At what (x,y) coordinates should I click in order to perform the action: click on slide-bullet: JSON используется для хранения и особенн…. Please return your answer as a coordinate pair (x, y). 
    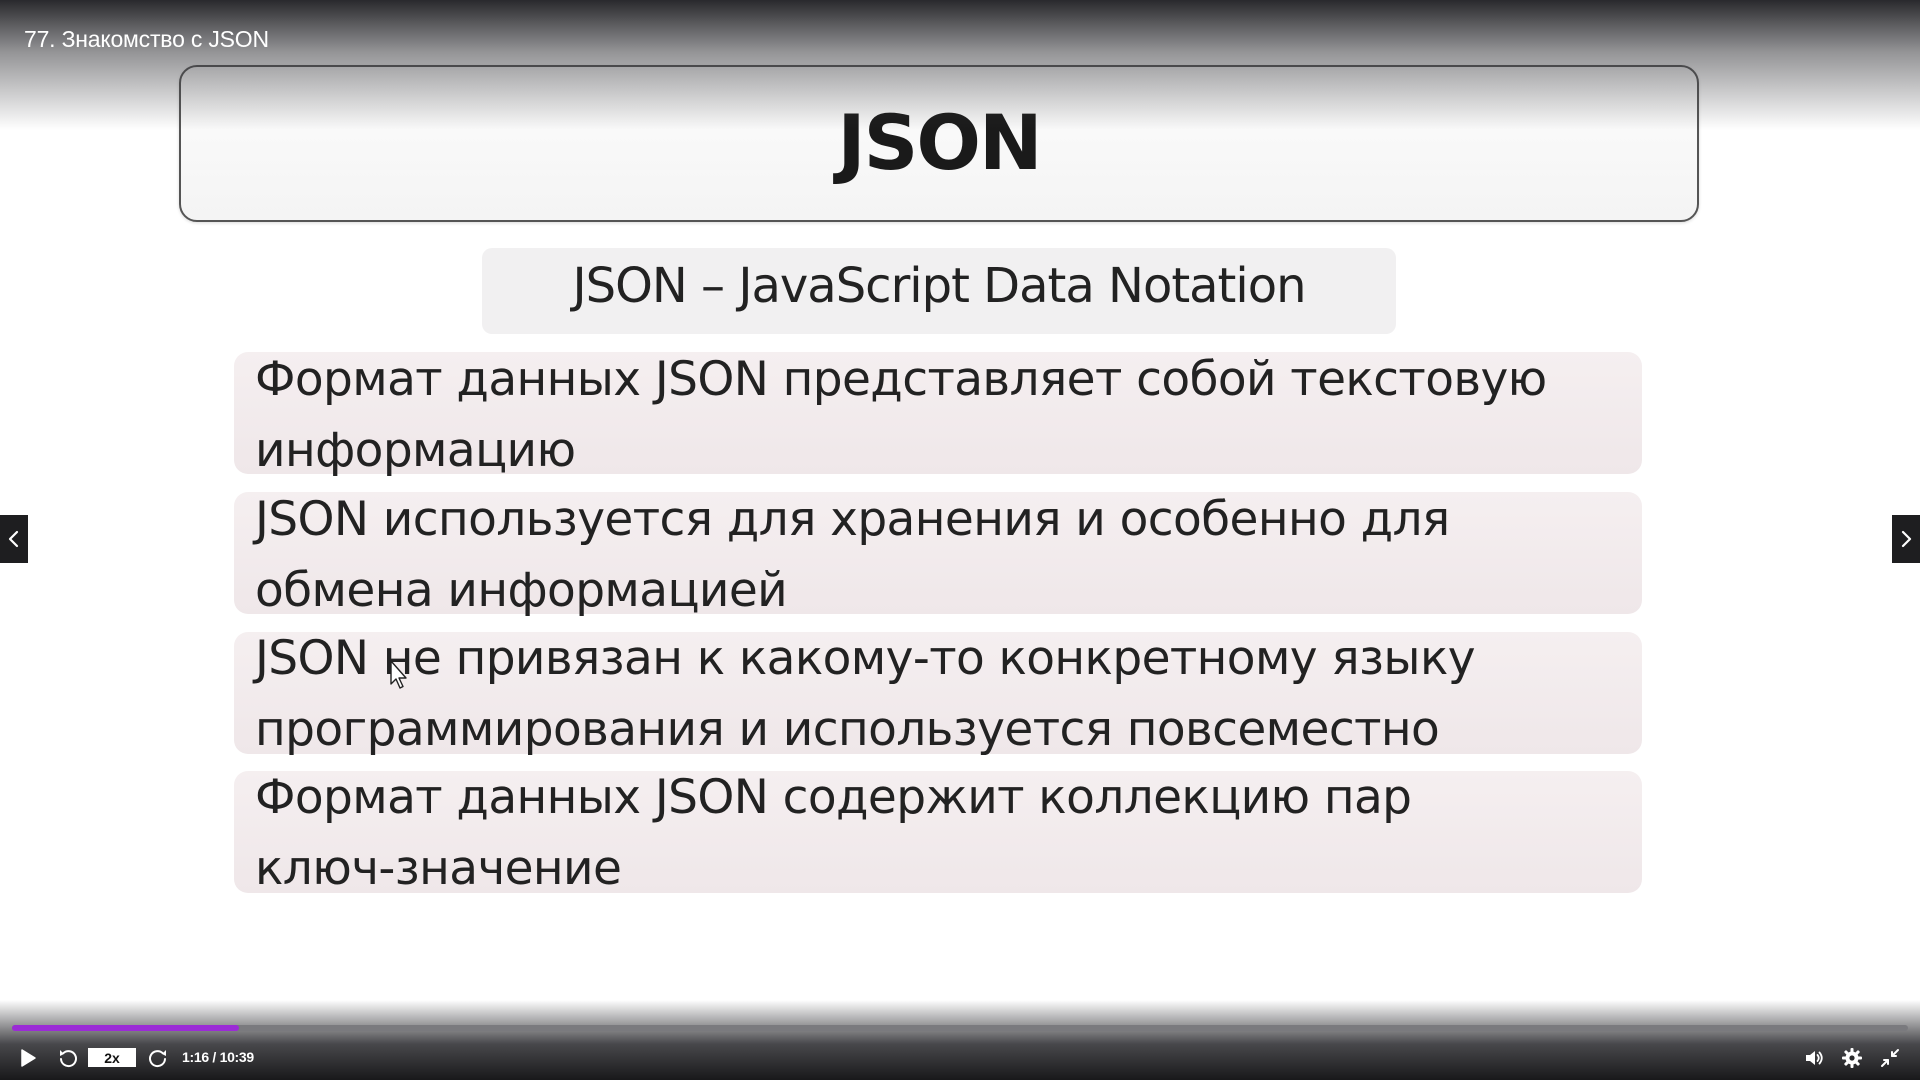
    Looking at the image, I should click on (950, 555).